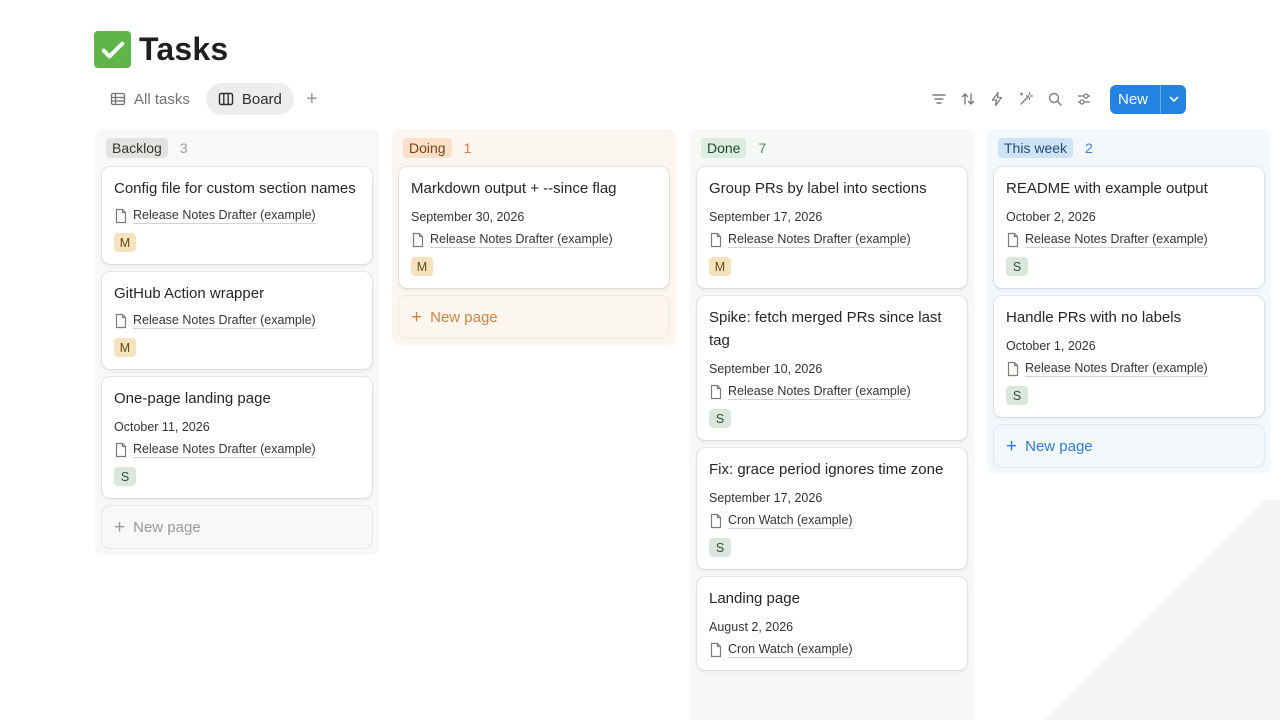  Describe the element at coordinates (1155, 610) in the screenshot. I see `background-decoration` at that location.